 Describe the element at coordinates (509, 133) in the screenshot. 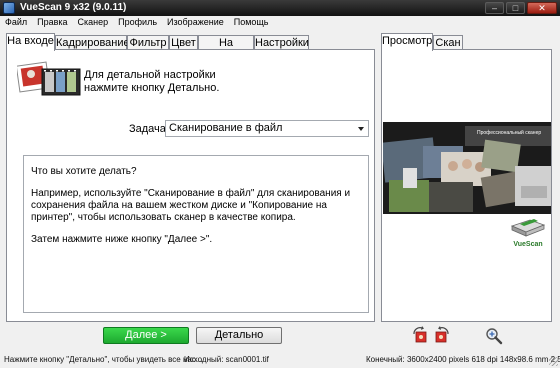

I see `preview-caption: Профессиональный сканер` at that location.